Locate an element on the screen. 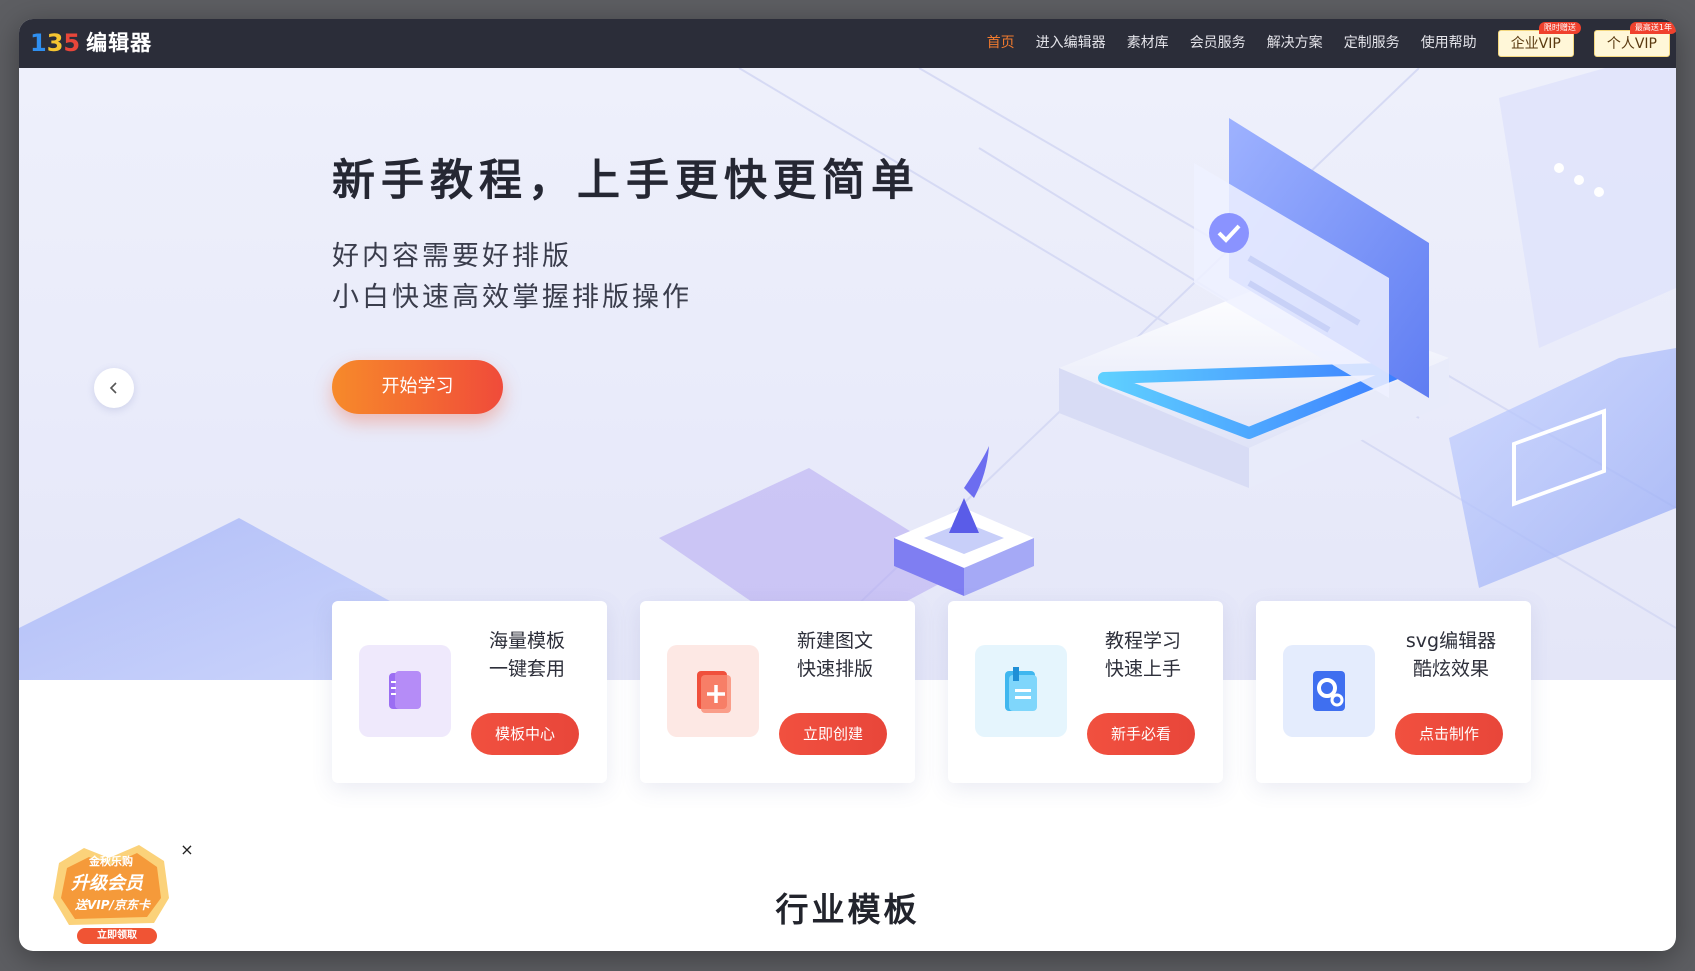 The image size is (1695, 971). feature-card-line: 教程学习 is located at coordinates (1142, 641).